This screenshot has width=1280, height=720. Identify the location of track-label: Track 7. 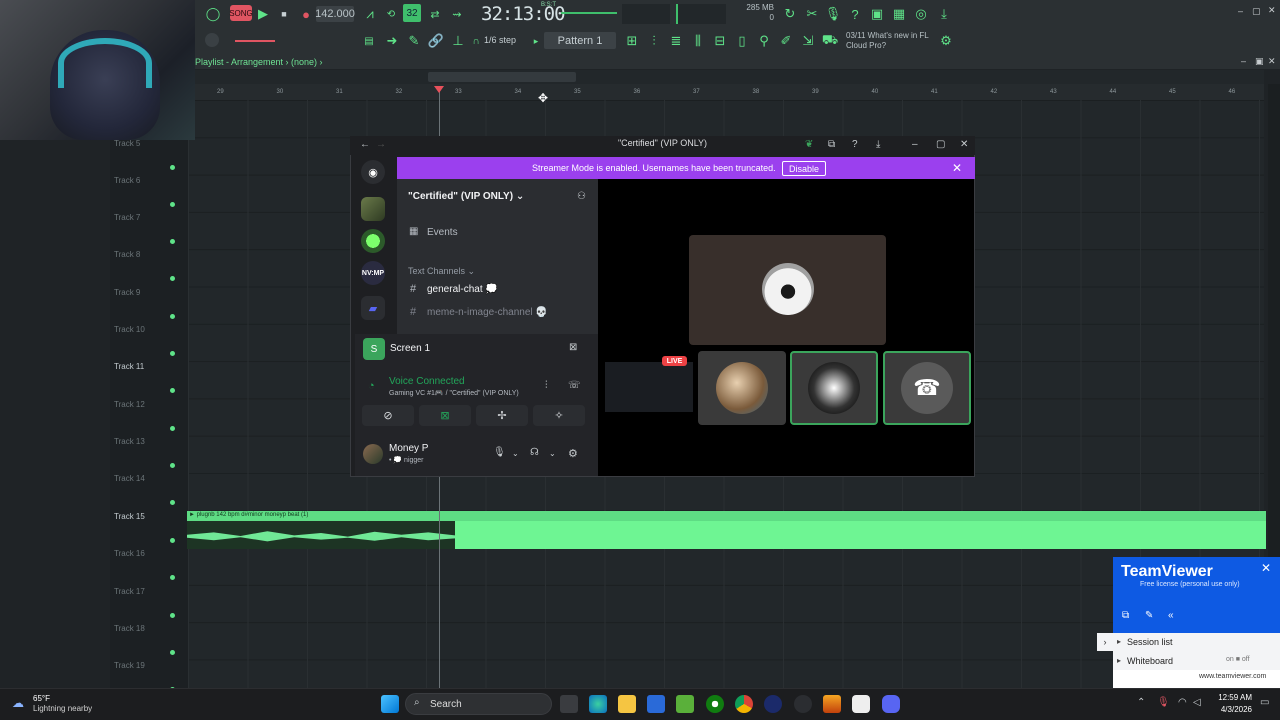
(127, 217).